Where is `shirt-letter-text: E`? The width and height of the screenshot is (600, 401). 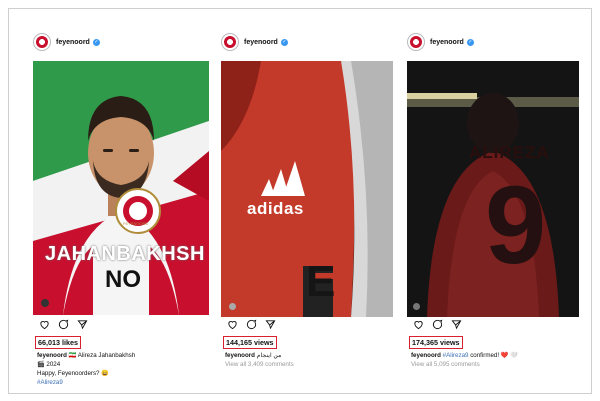 shirt-letter-text: E is located at coordinates (321, 281).